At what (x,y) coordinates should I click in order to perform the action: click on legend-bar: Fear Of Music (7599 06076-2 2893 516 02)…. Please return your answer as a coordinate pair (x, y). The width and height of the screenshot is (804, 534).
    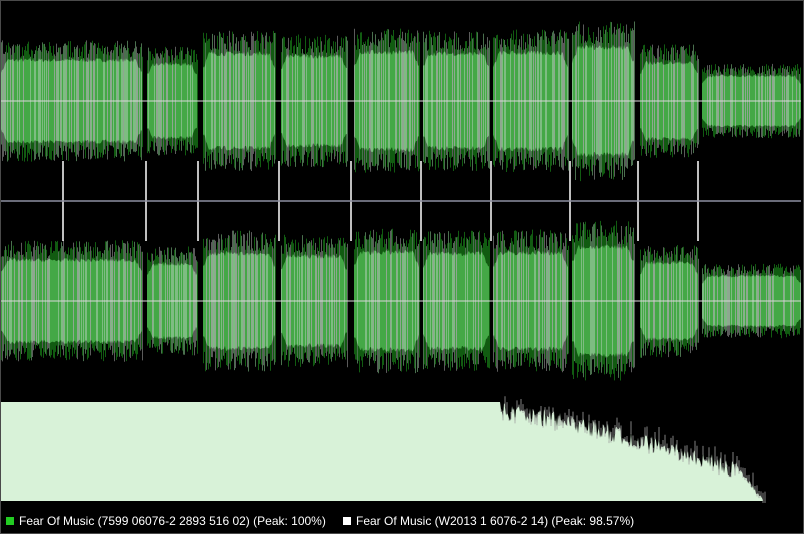
    Looking at the image, I should click on (401, 520).